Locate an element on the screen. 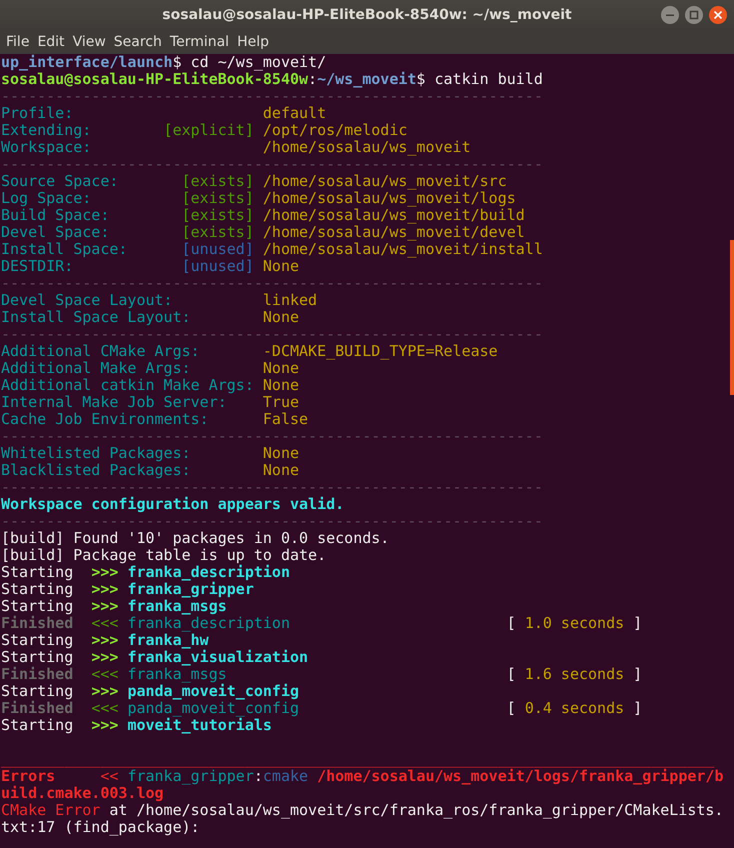 The image size is (734, 848). terminal-line: Workspace: /home/sosalau/ws_moveit is located at coordinates (236, 147).